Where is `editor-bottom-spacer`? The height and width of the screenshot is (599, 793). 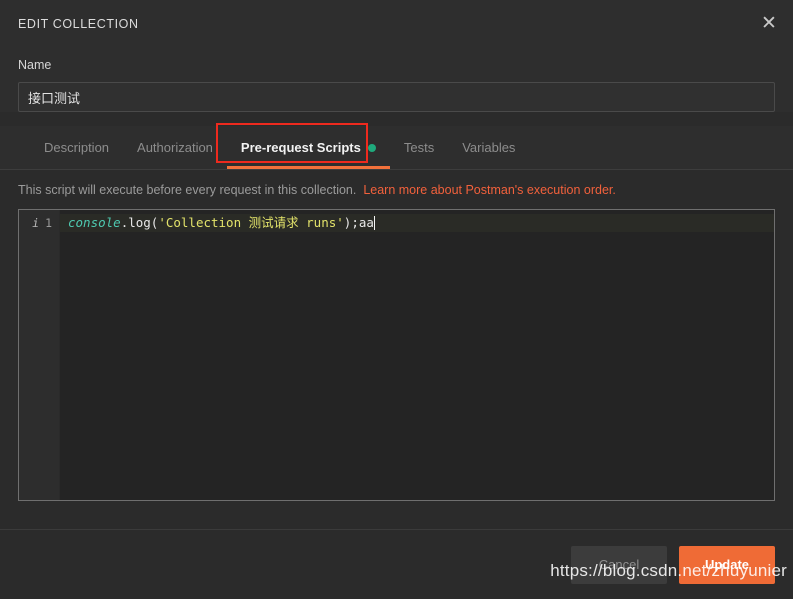
editor-bottom-spacer is located at coordinates (396, 515).